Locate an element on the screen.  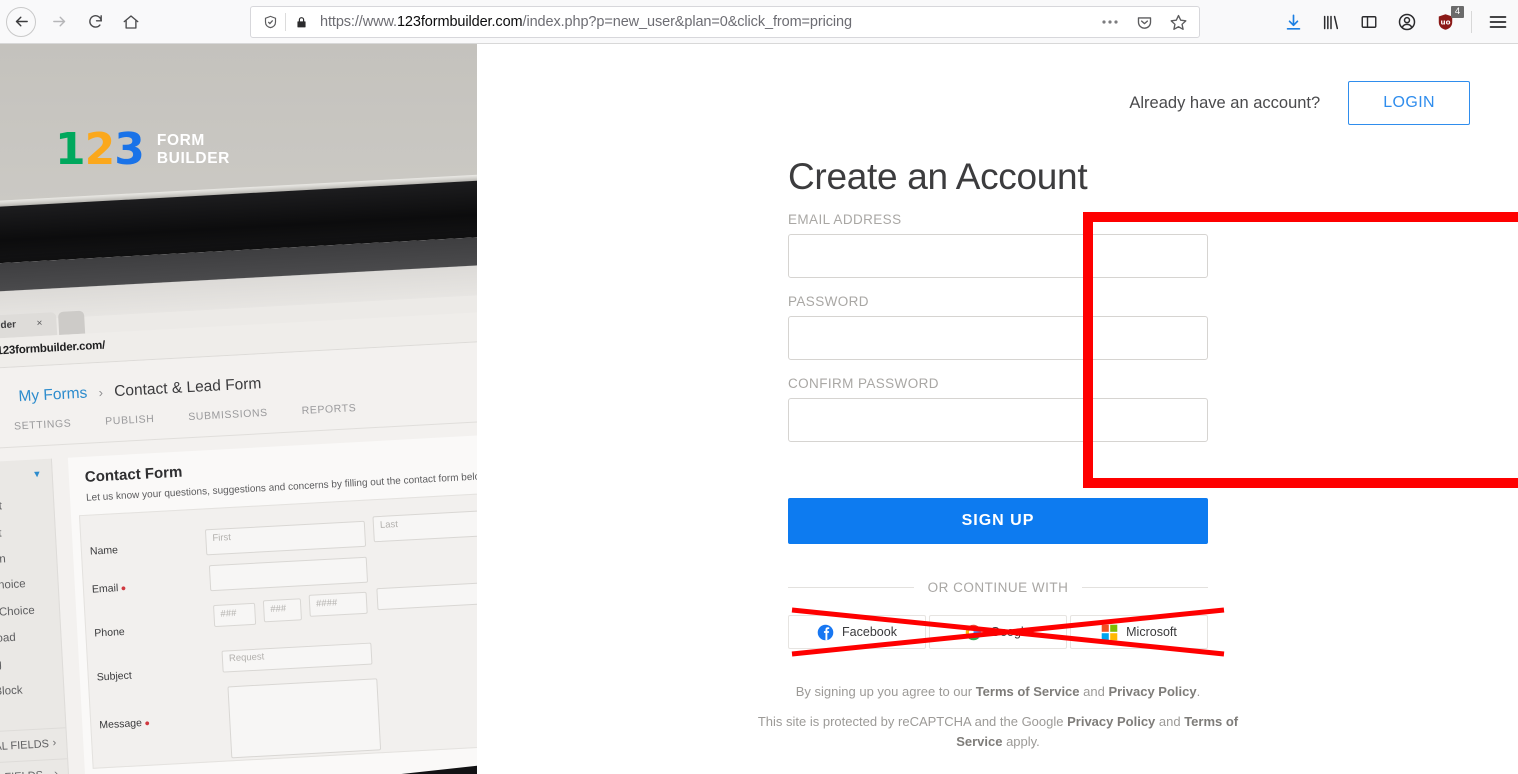
pocket-icon is located at coordinates (1144, 22).